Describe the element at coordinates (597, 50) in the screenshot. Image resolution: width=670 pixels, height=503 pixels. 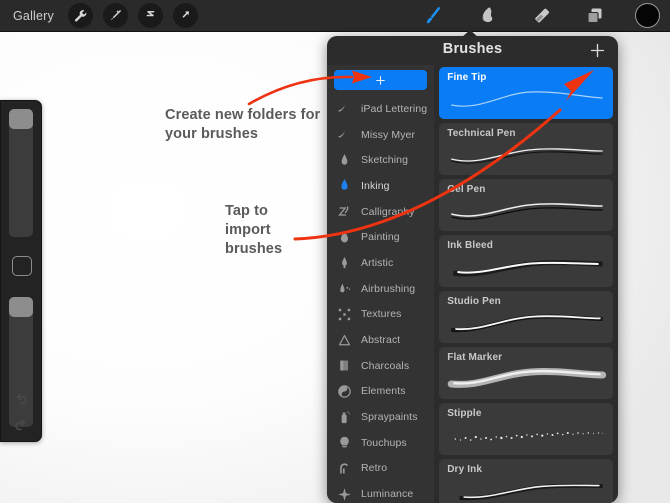
I see `import-brush-plus-icon` at that location.